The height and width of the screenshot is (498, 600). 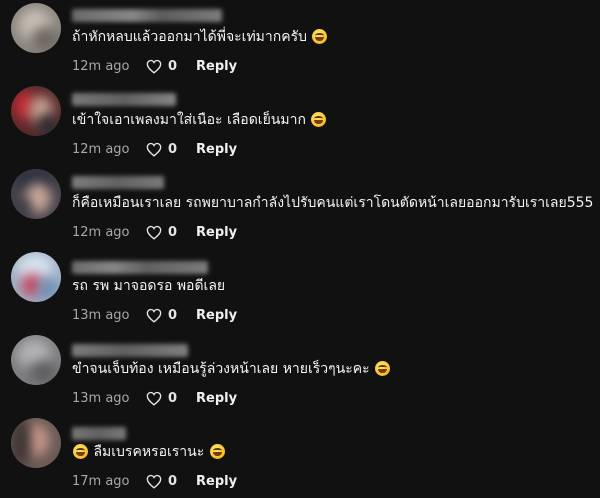 What do you see at coordinates (189, 120) in the screenshot?
I see `comment-body: เข้าใจเอาเพลงมาใส่เนือะ เลือดเย็นมาก` at bounding box center [189, 120].